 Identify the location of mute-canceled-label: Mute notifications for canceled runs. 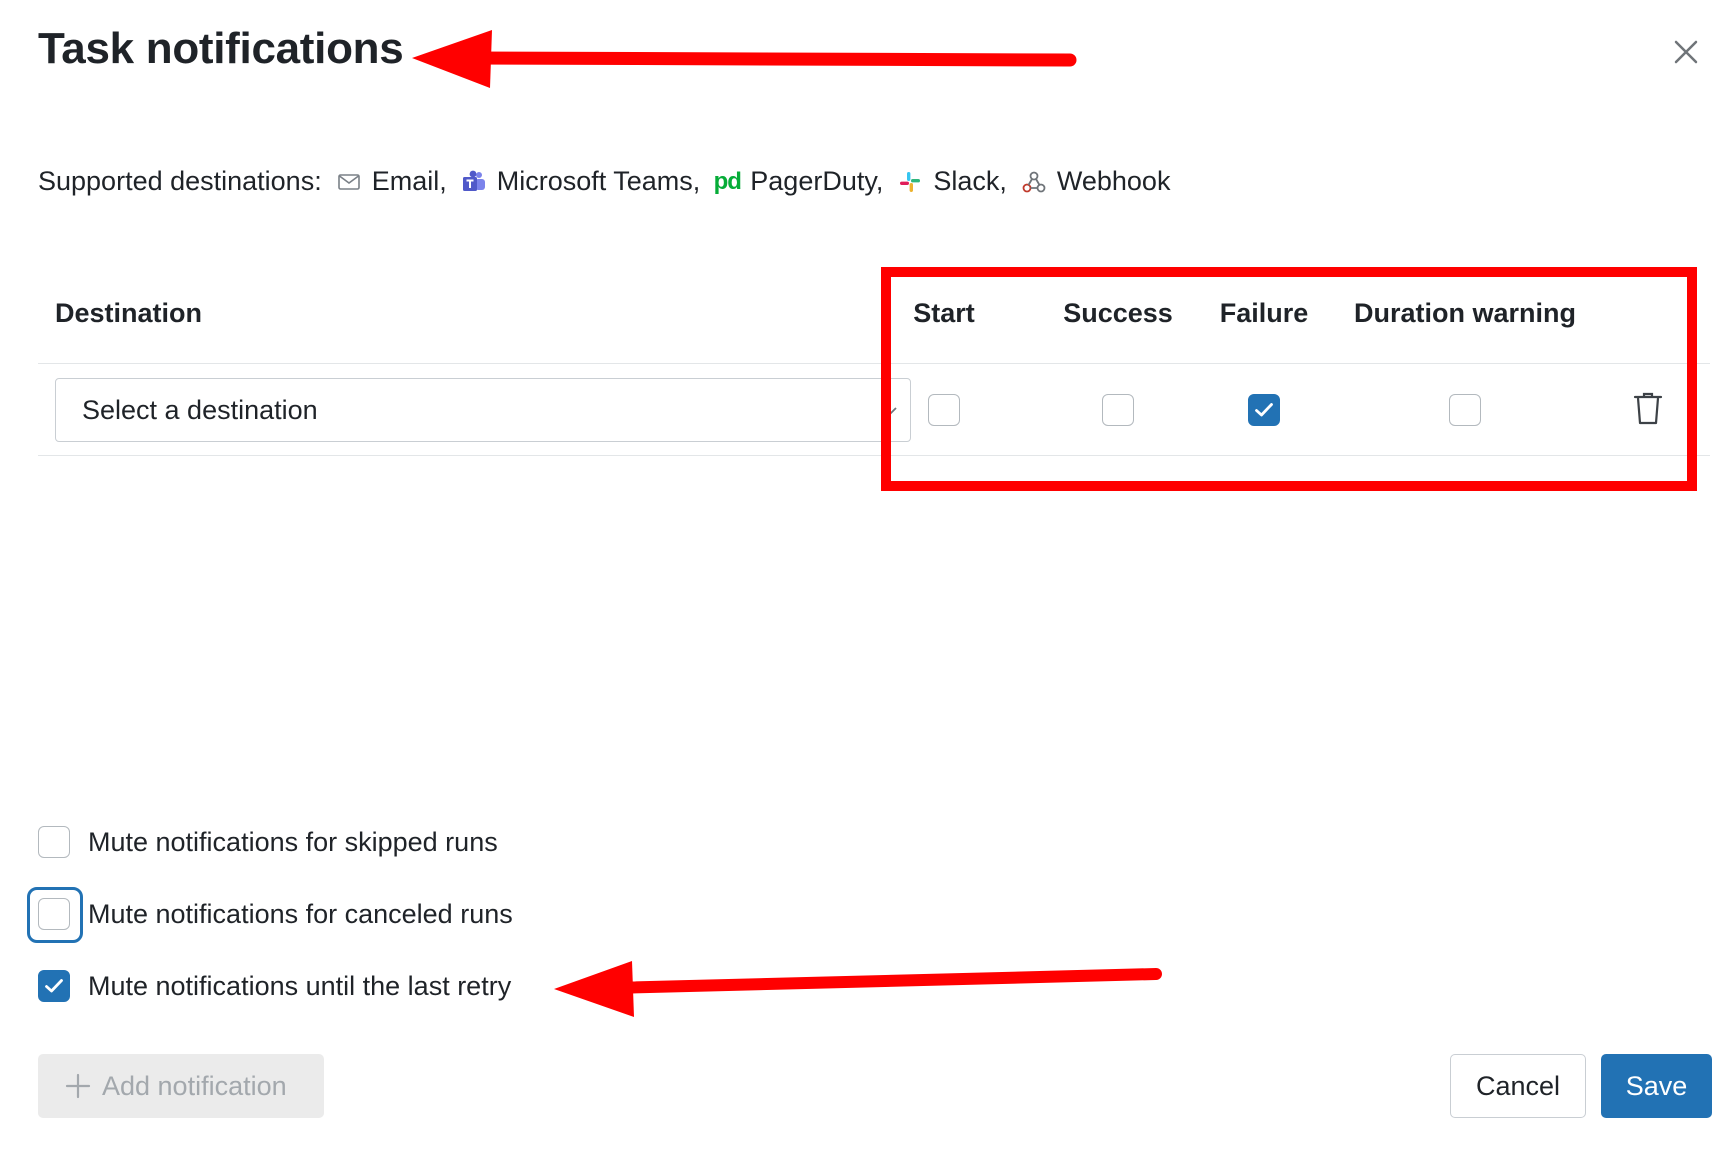
(300, 913).